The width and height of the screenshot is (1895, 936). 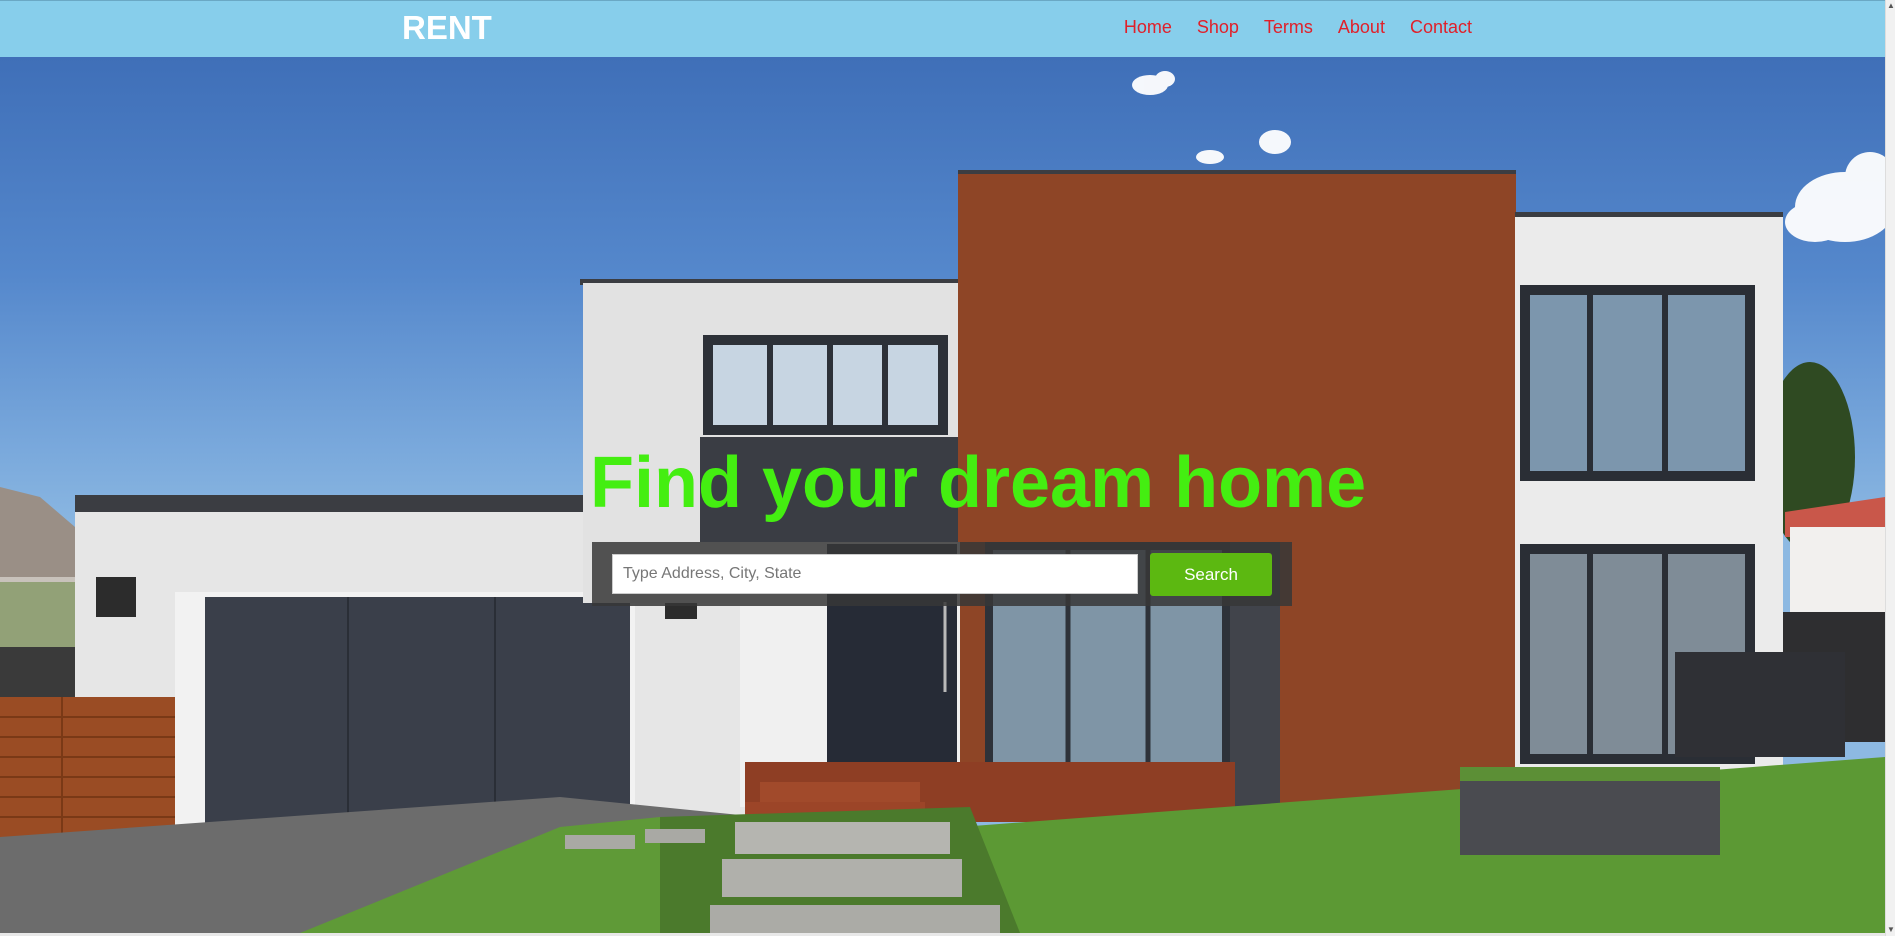 What do you see at coordinates (1218, 27) in the screenshot?
I see `nav-shop: Shop` at bounding box center [1218, 27].